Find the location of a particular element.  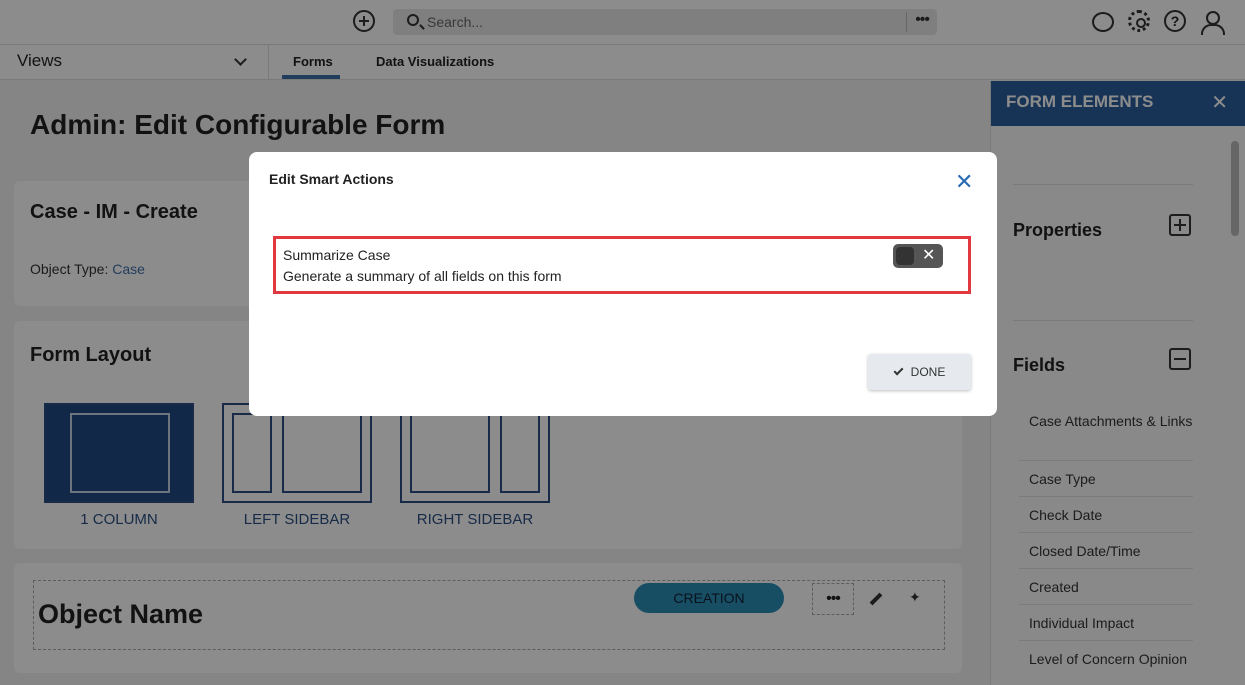

smart-action-name: Summarize Case is located at coordinates (337, 255).